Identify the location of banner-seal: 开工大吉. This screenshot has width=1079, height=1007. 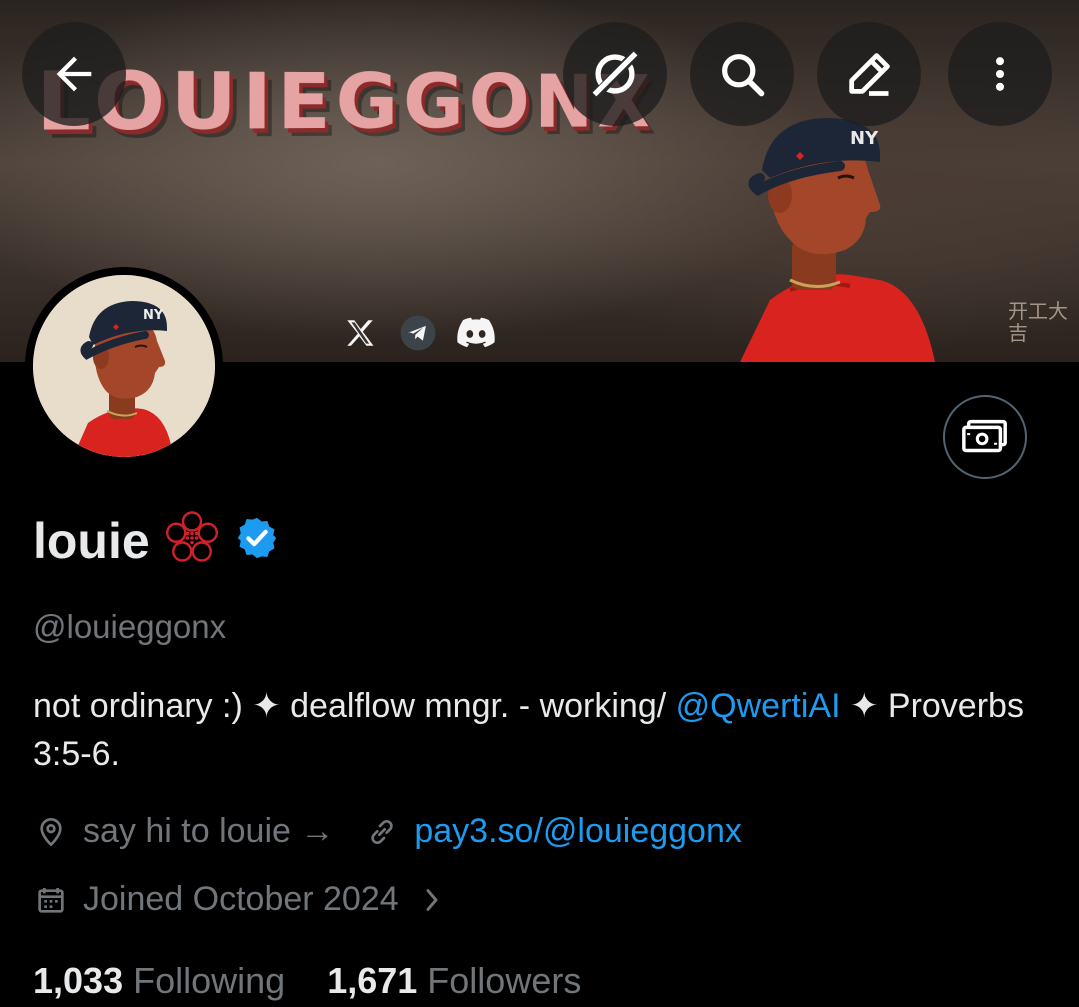
(1038, 322).